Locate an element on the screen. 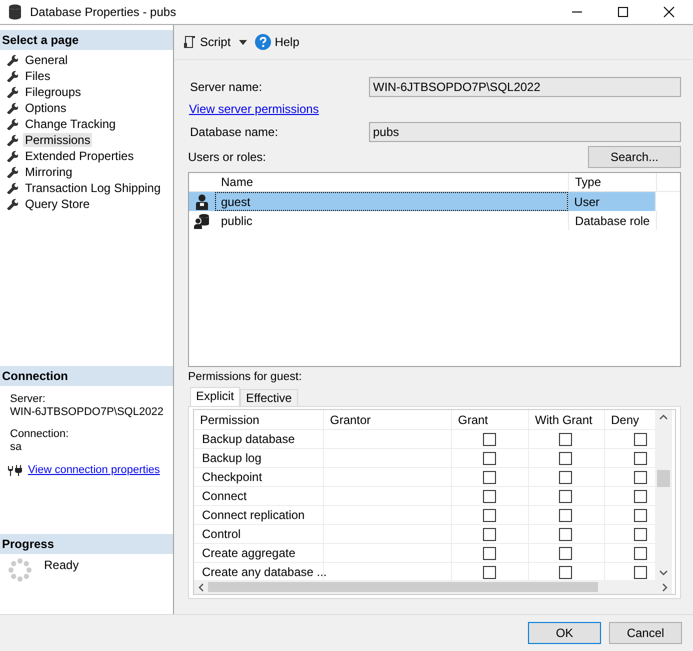 This screenshot has width=693, height=651. view-connection-properties-link: View connection properties is located at coordinates (94, 470).